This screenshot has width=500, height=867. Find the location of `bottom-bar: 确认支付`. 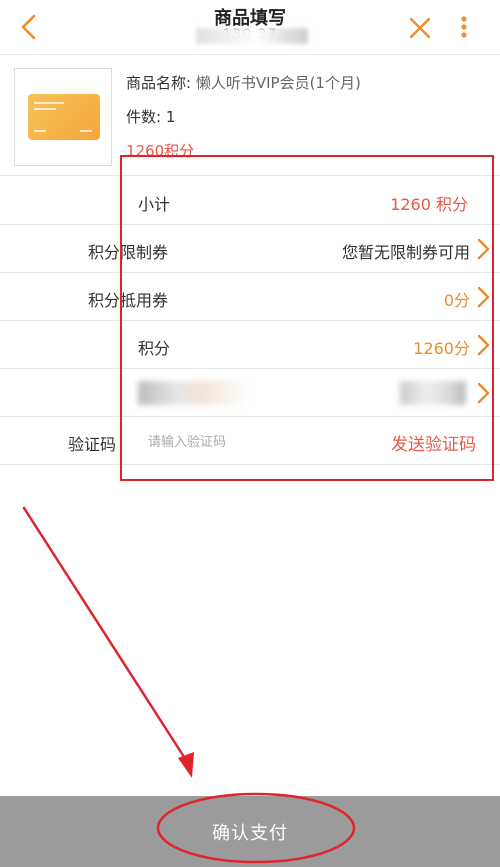

bottom-bar: 确认支付 is located at coordinates (250, 831).